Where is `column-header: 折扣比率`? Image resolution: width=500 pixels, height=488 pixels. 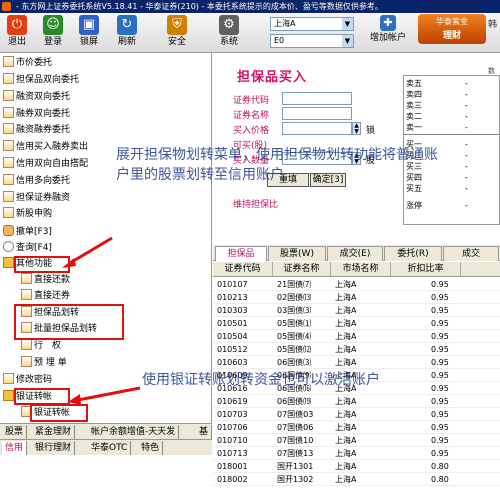 column-header: 折扣比率 is located at coordinates (426, 269).